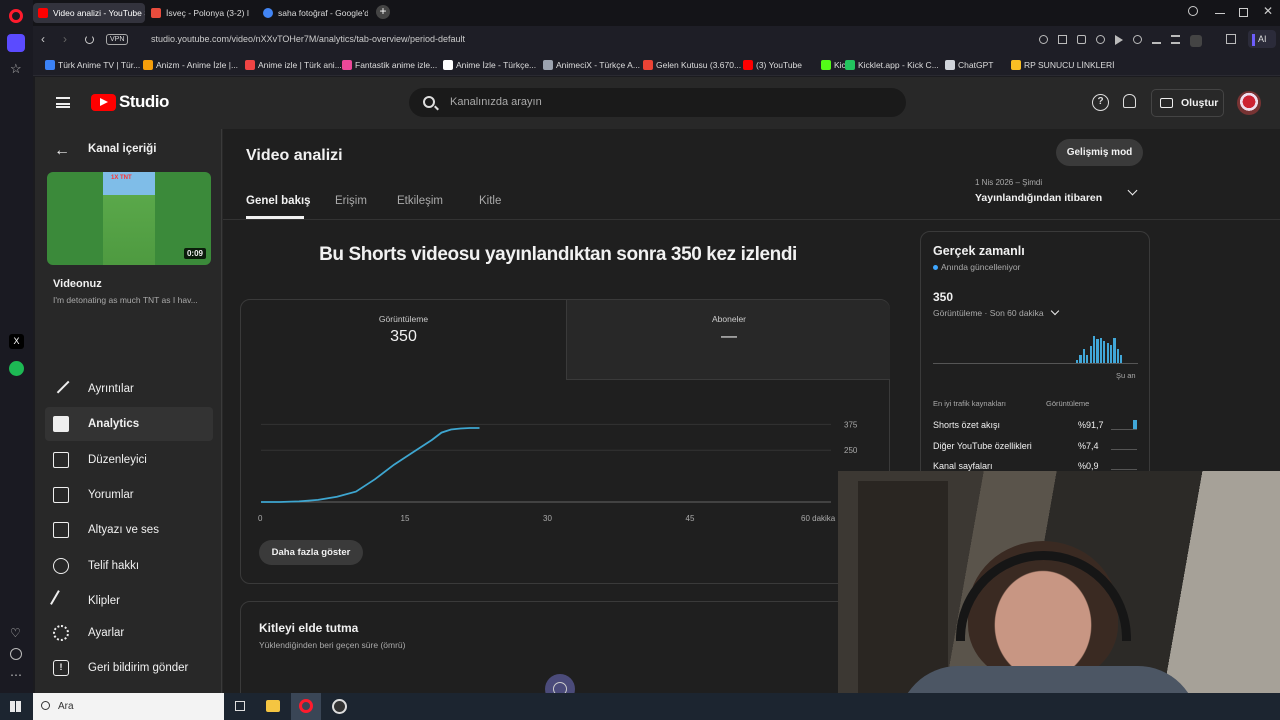  Describe the element at coordinates (16, 675) in the screenshot. I see `more-icon: ⋯` at that location.